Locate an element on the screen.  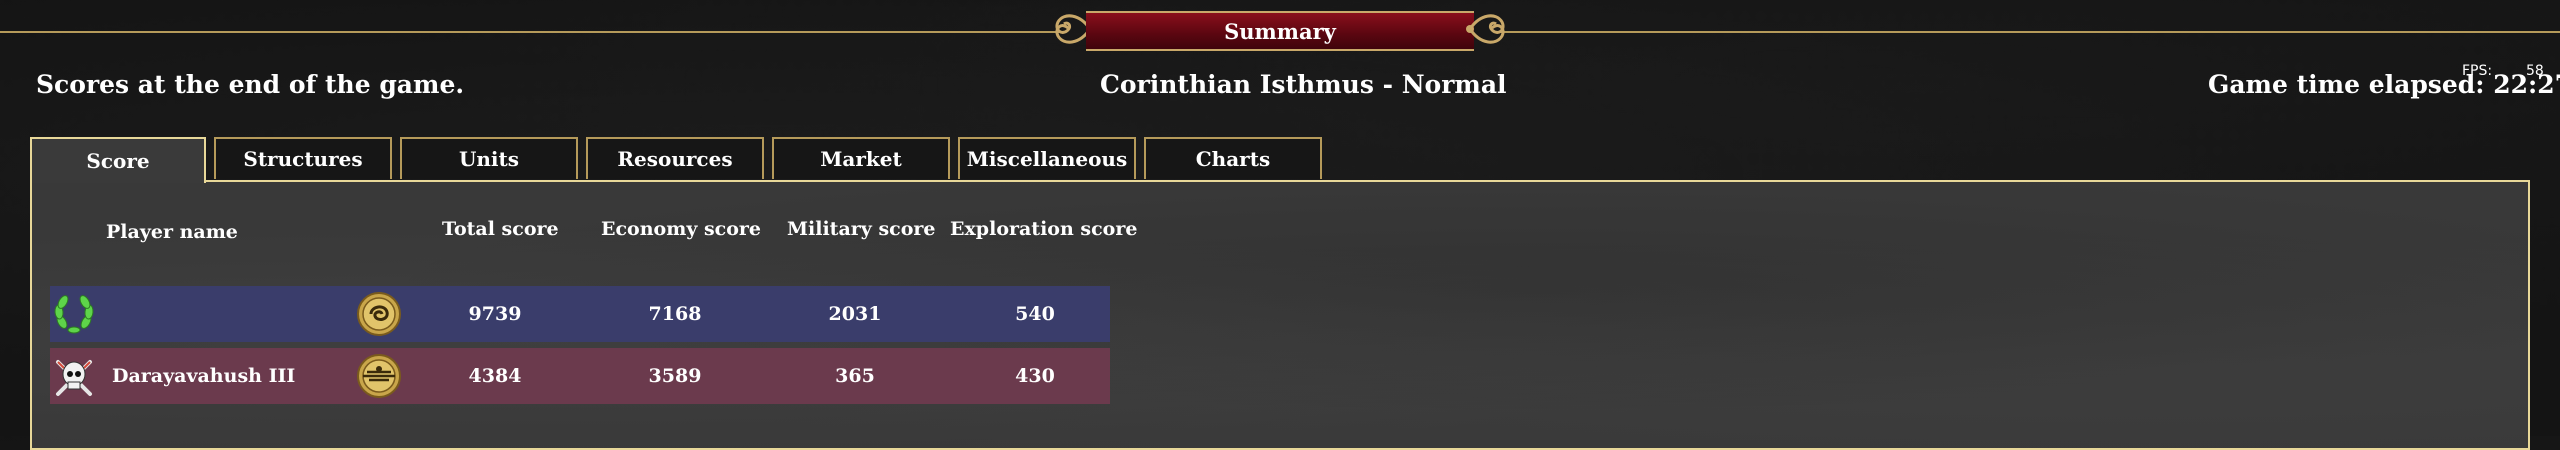
table-row: 9739 7168 2031 540 is located at coordinates (580, 314).